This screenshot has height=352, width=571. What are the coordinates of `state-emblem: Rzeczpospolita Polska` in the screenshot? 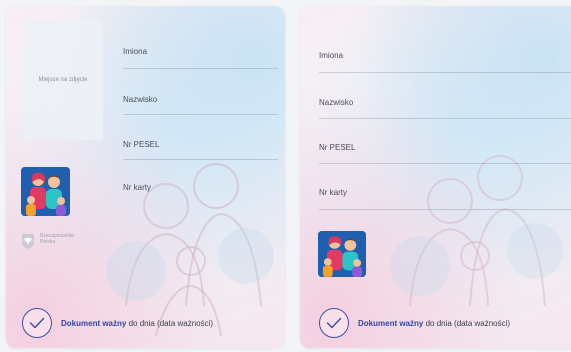 It's located at (47, 241).